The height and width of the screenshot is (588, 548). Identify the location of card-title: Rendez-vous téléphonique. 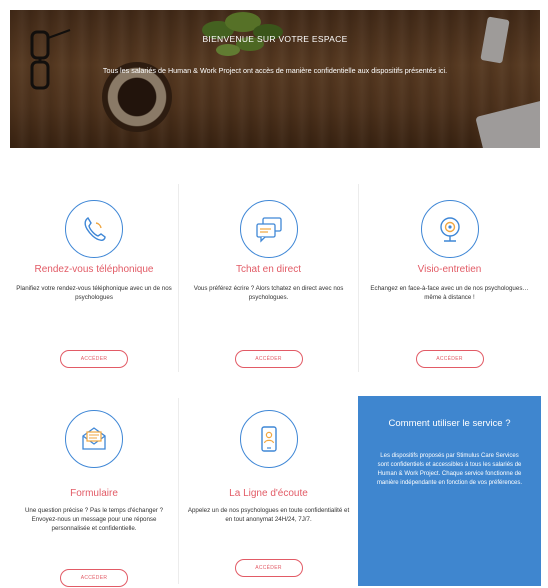
(94, 269).